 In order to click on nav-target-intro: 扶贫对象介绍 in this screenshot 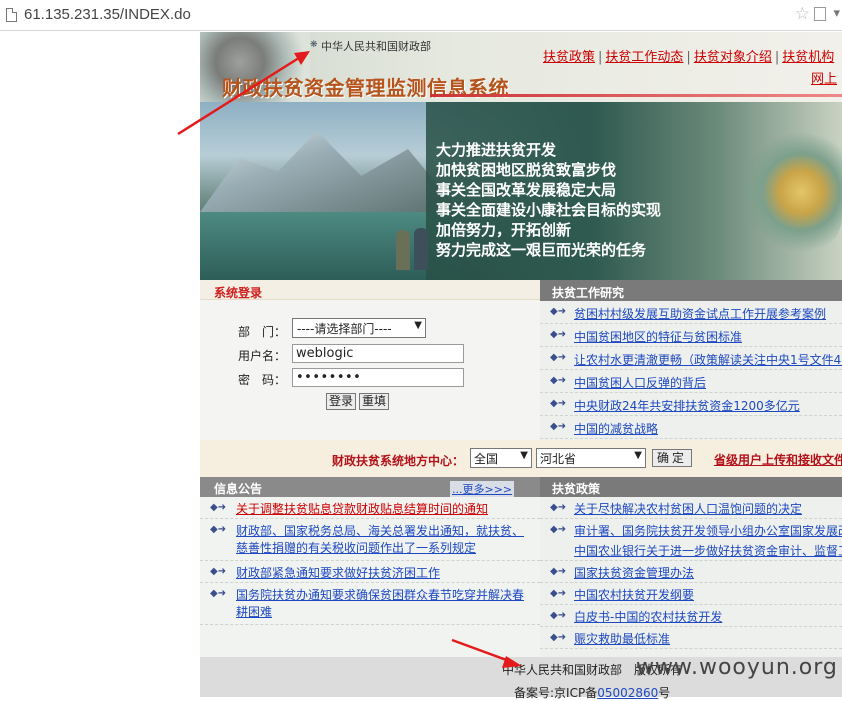, I will do `click(733, 57)`.